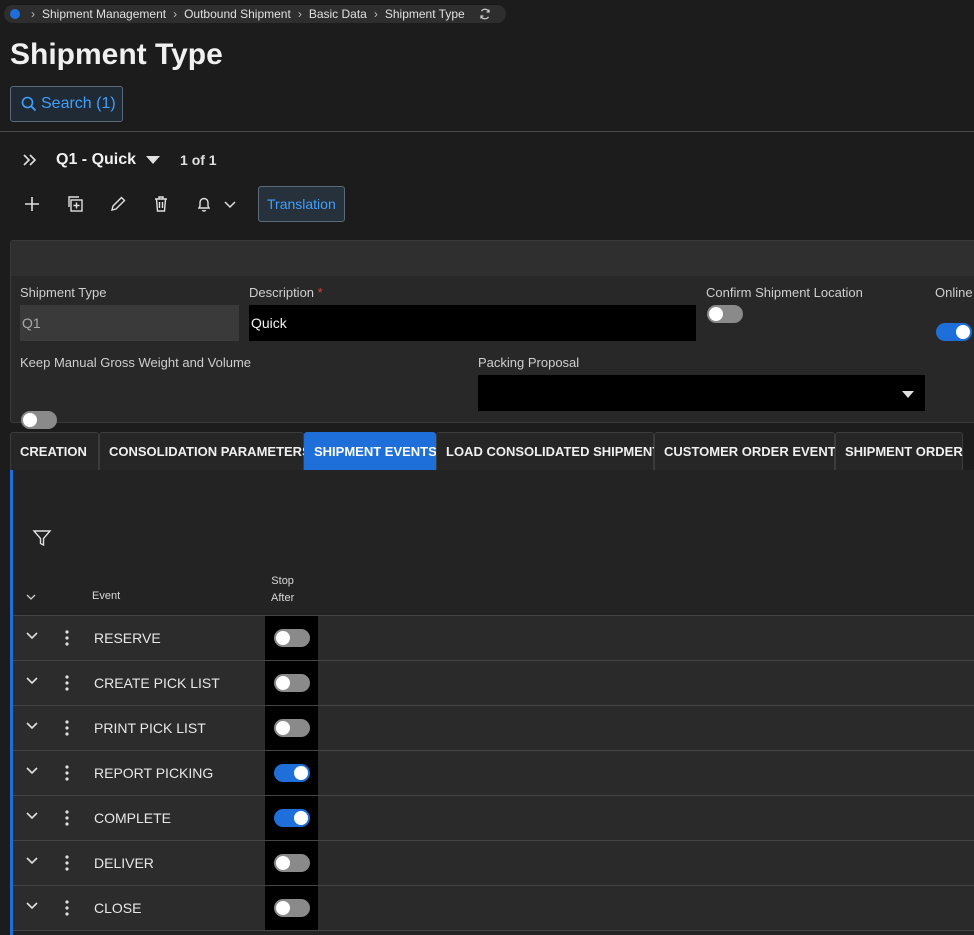 This screenshot has width=974, height=935. Describe the element at coordinates (29, 104) in the screenshot. I see `search-icon` at that location.